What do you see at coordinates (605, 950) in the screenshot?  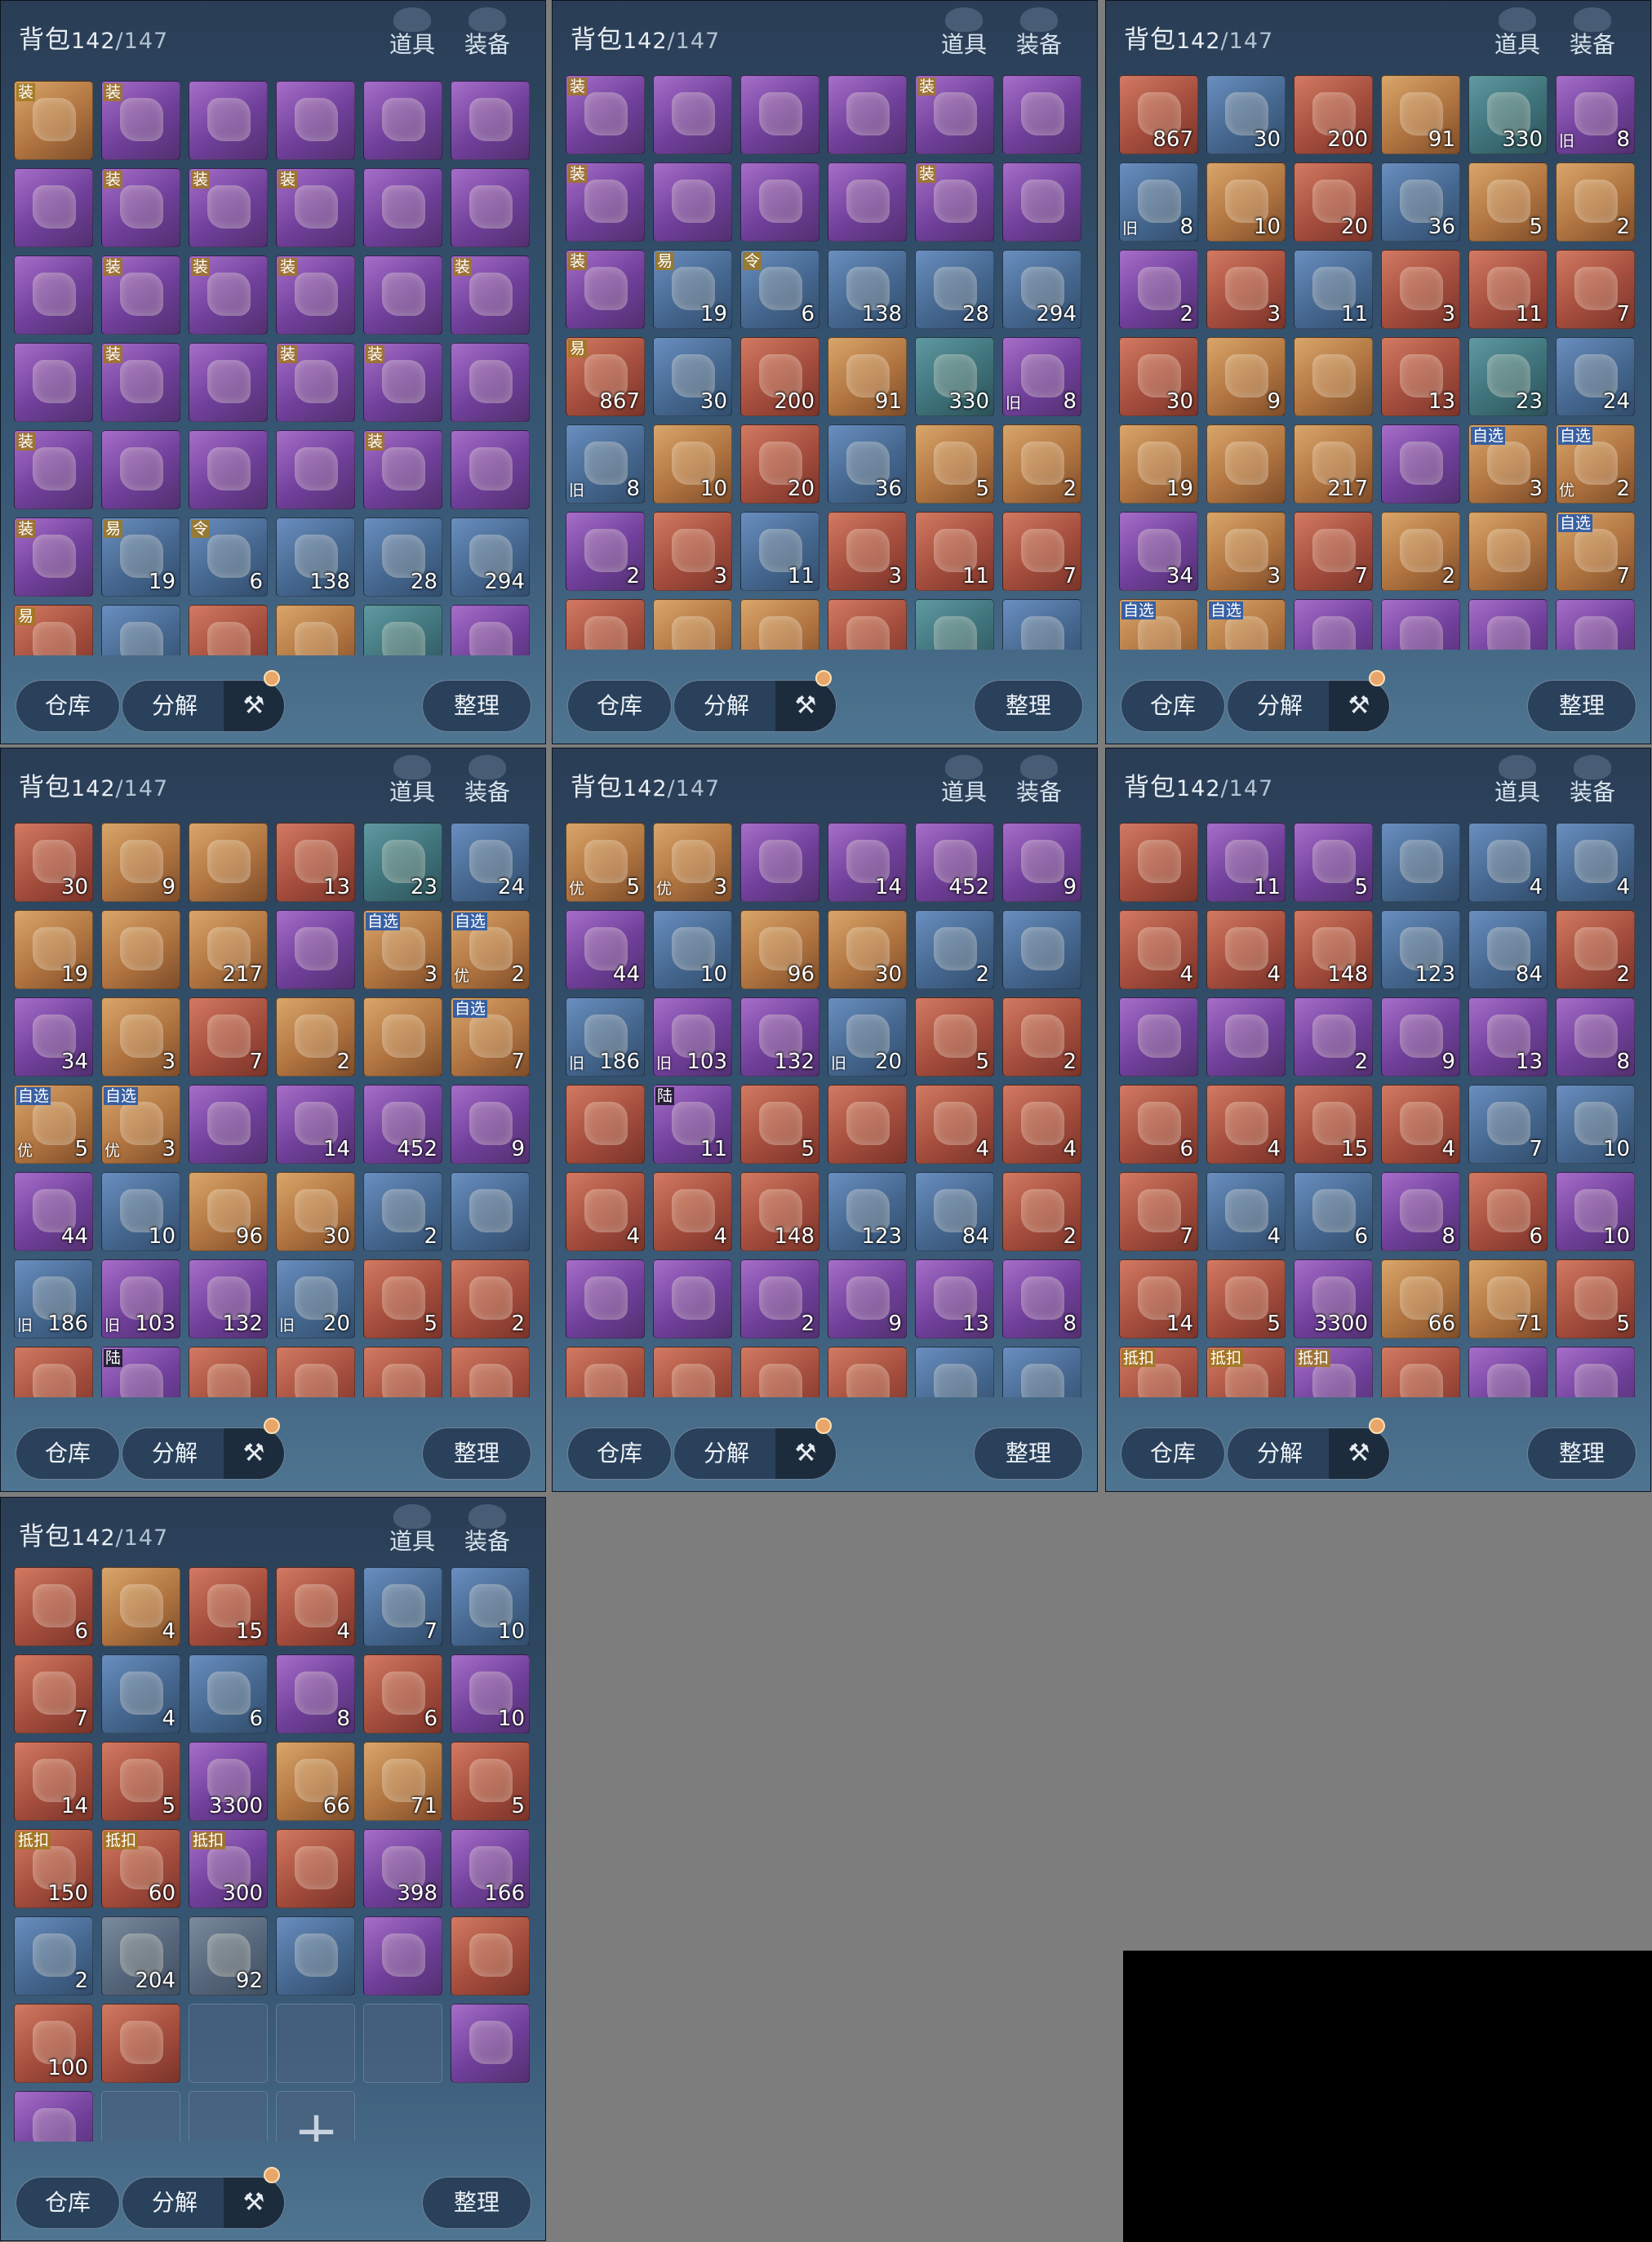 I see `item-slot: 44` at bounding box center [605, 950].